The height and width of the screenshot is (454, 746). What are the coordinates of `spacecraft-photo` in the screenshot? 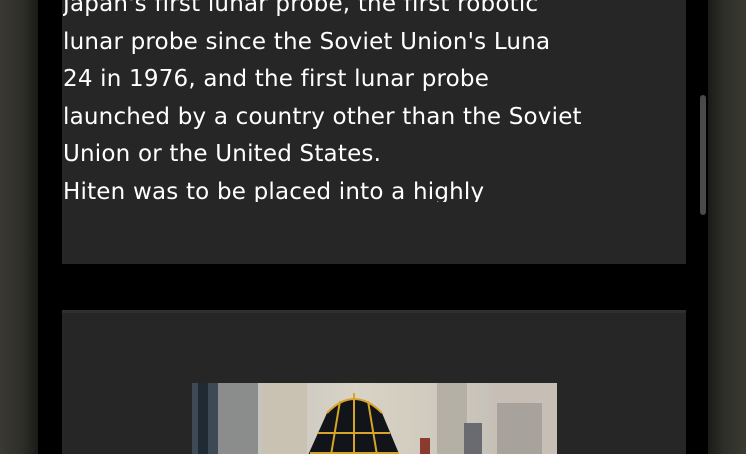 It's located at (374, 418).